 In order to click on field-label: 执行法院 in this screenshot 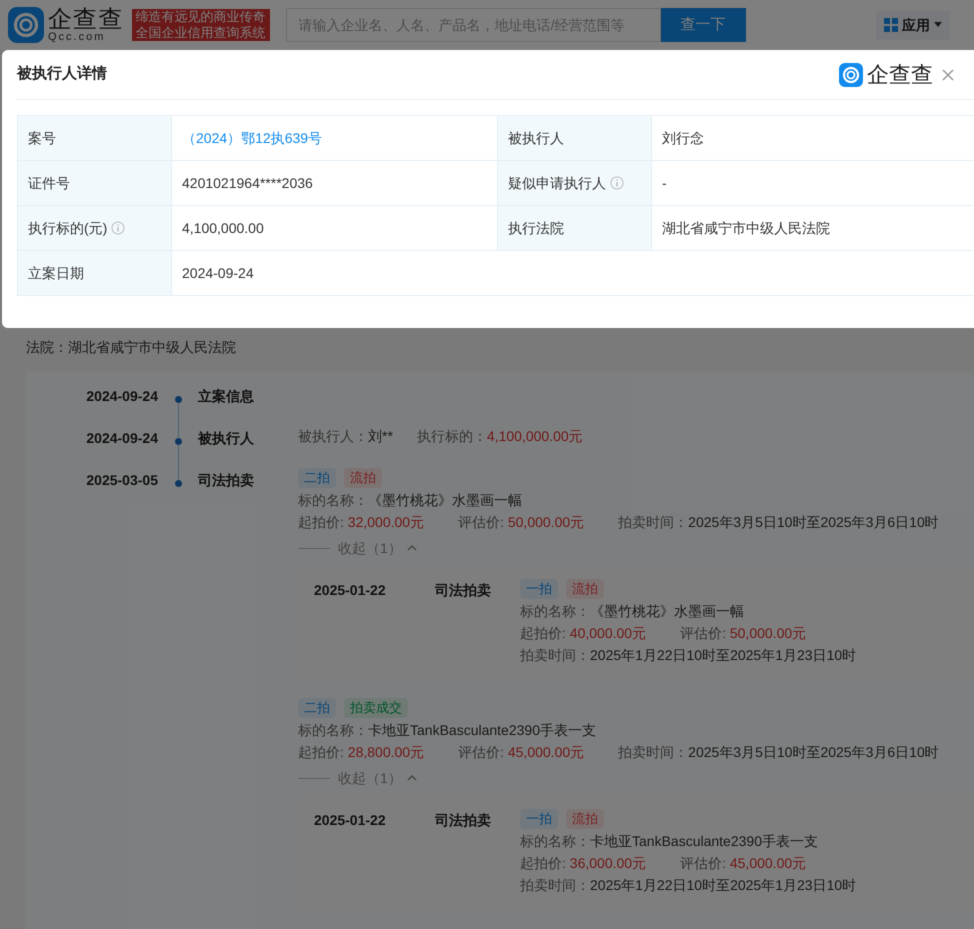, I will do `click(575, 228)`.